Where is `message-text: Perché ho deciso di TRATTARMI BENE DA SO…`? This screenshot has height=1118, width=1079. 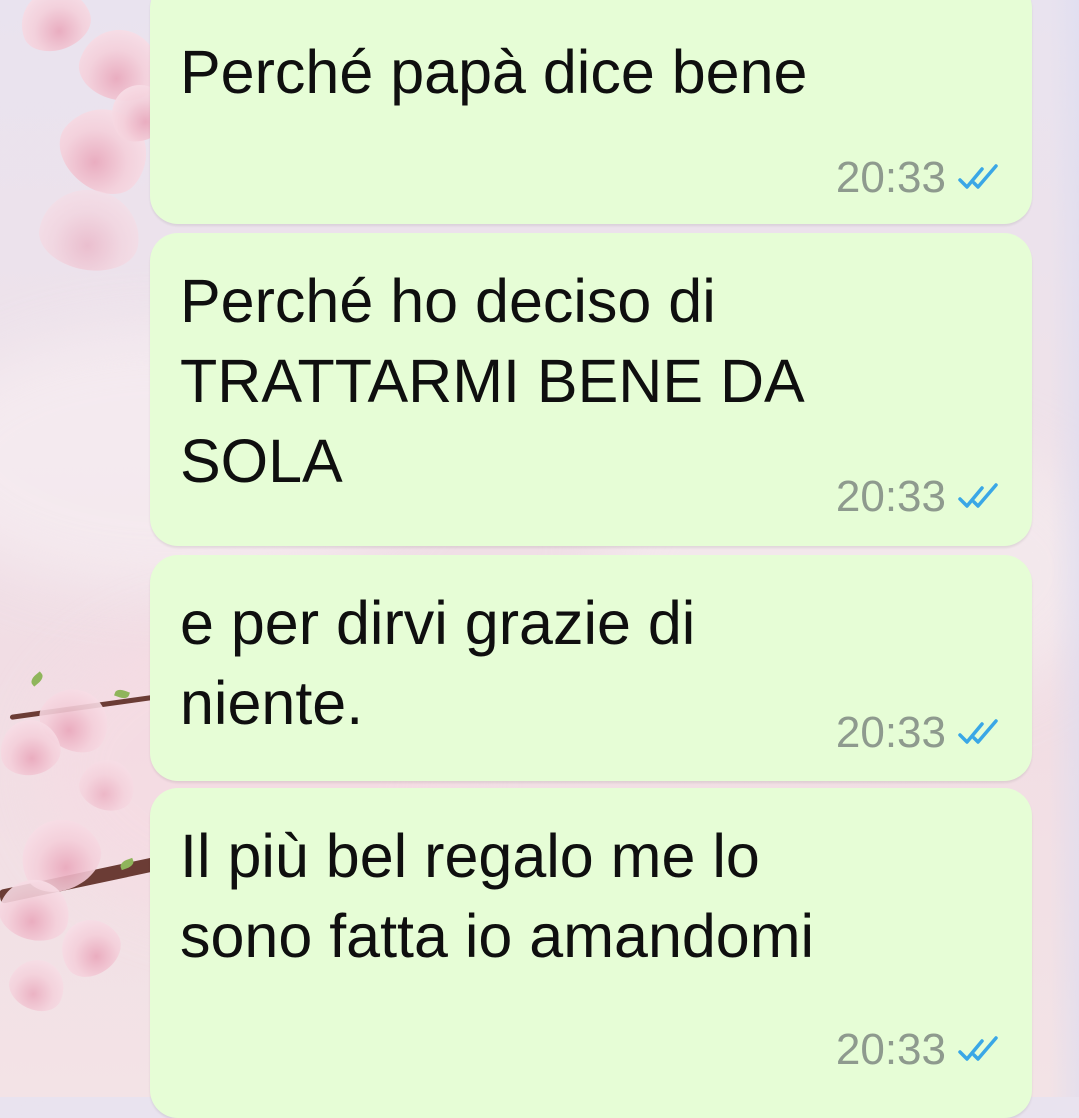 message-text: Perché ho deciso di TRATTARMI BENE DA SO… is located at coordinates (492, 381).